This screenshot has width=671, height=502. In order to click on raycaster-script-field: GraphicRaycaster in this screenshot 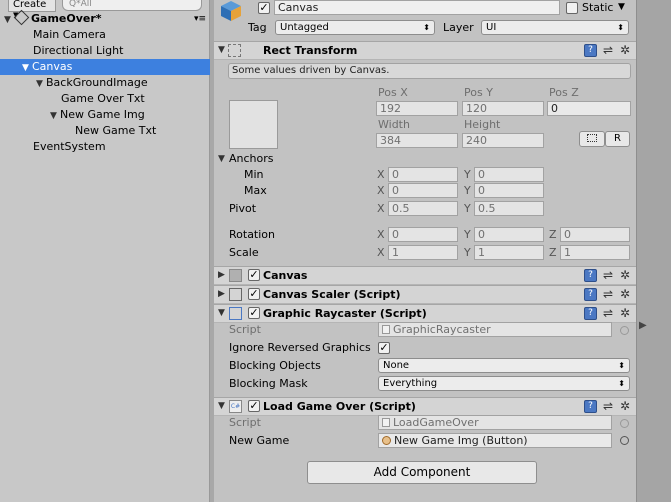, I will do `click(495, 329)`.